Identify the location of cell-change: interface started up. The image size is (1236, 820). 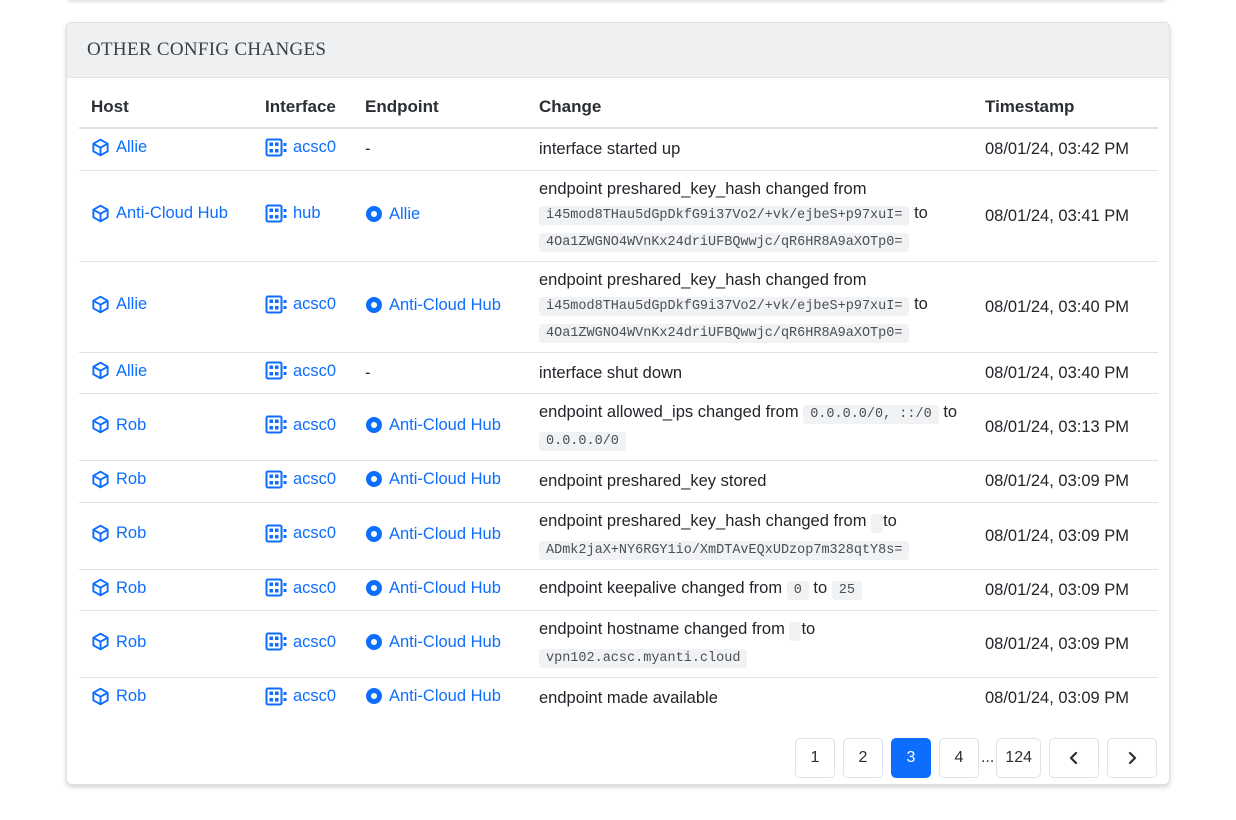
(750, 149).